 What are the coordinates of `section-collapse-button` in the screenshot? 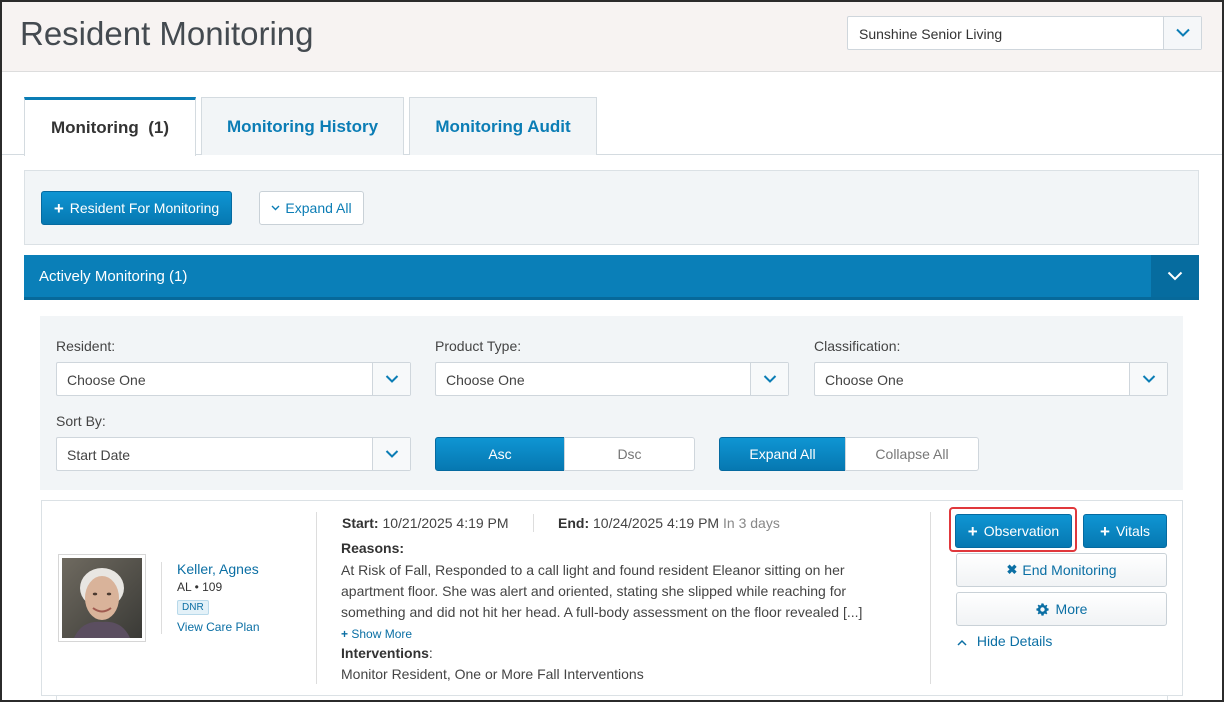 It's located at (1175, 276).